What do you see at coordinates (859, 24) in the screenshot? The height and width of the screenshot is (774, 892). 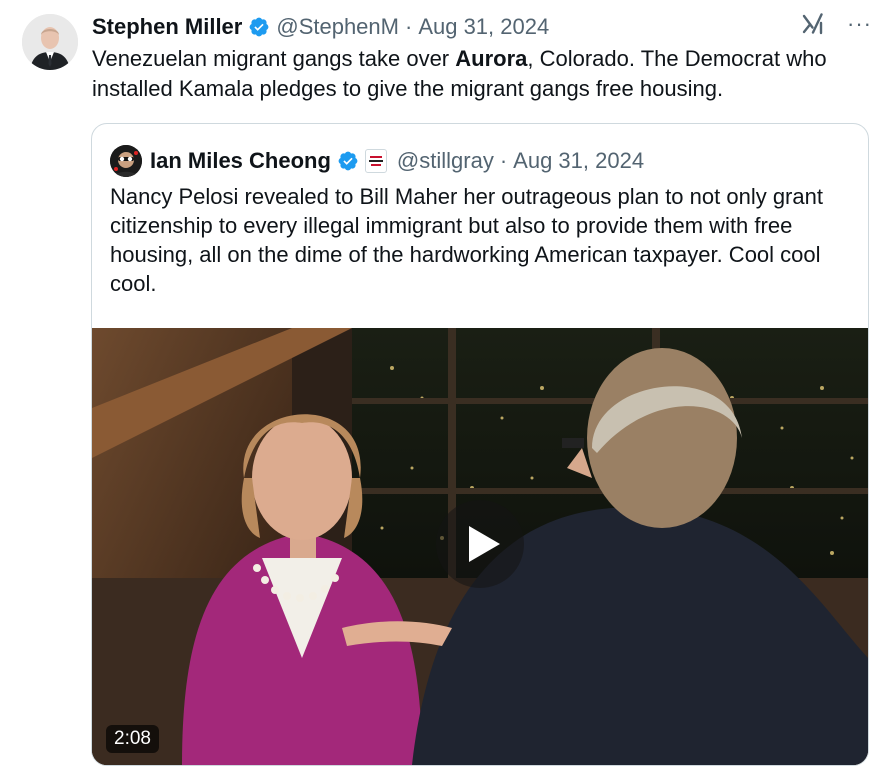 I see `more-options-icon: ···` at bounding box center [859, 24].